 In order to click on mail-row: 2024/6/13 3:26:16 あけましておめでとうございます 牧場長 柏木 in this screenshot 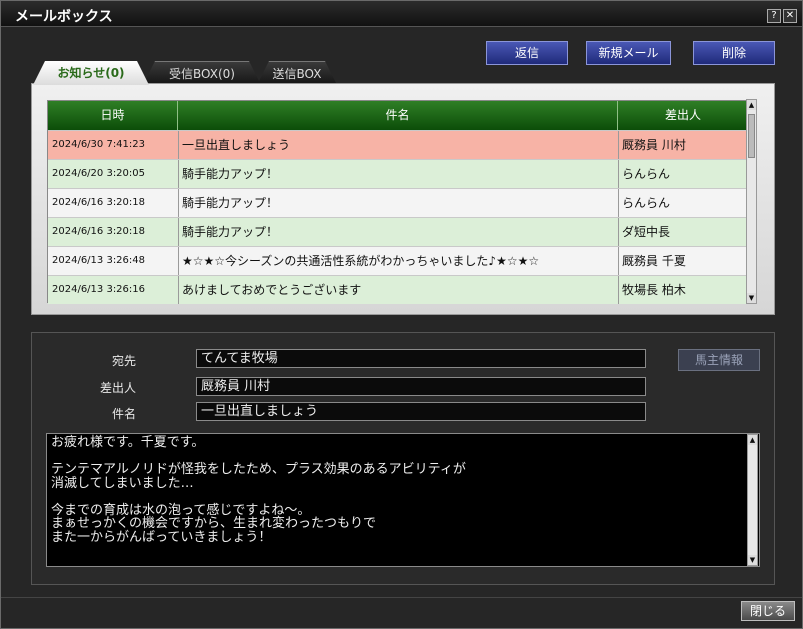, I will do `click(398, 289)`.